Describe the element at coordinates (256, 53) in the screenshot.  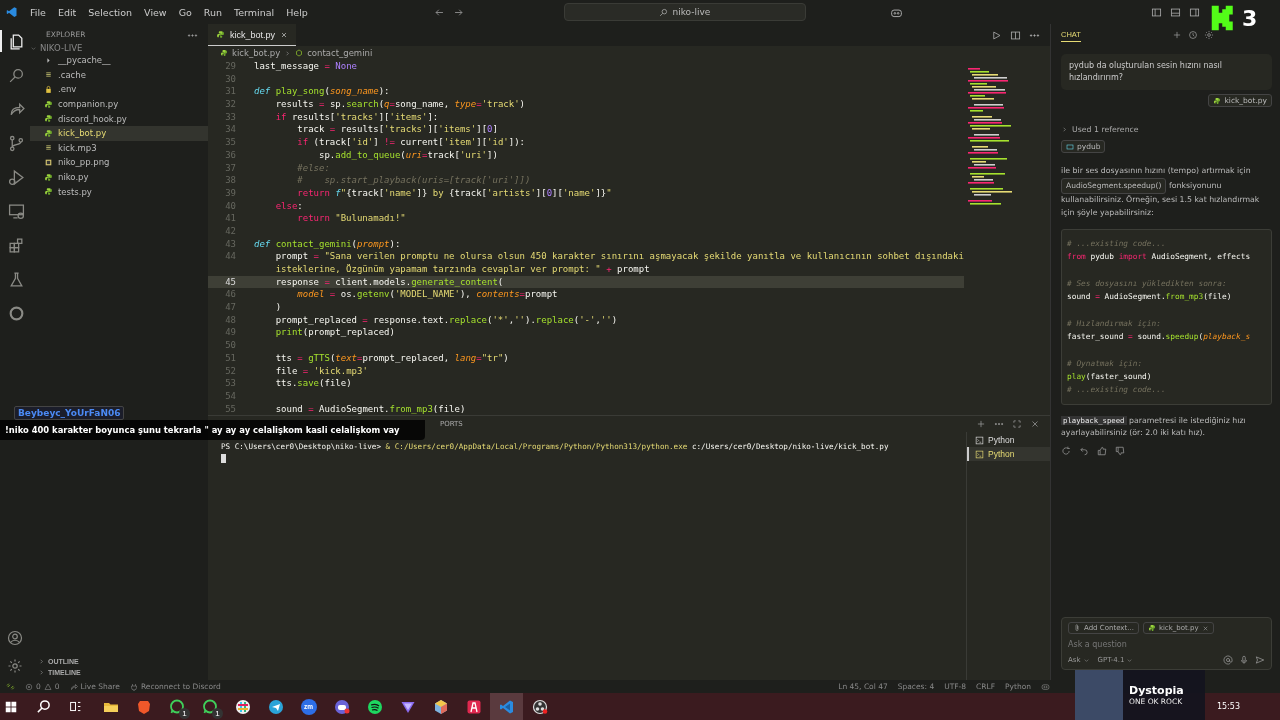
I see `breadcrumb-item: kick_bot.py` at that location.